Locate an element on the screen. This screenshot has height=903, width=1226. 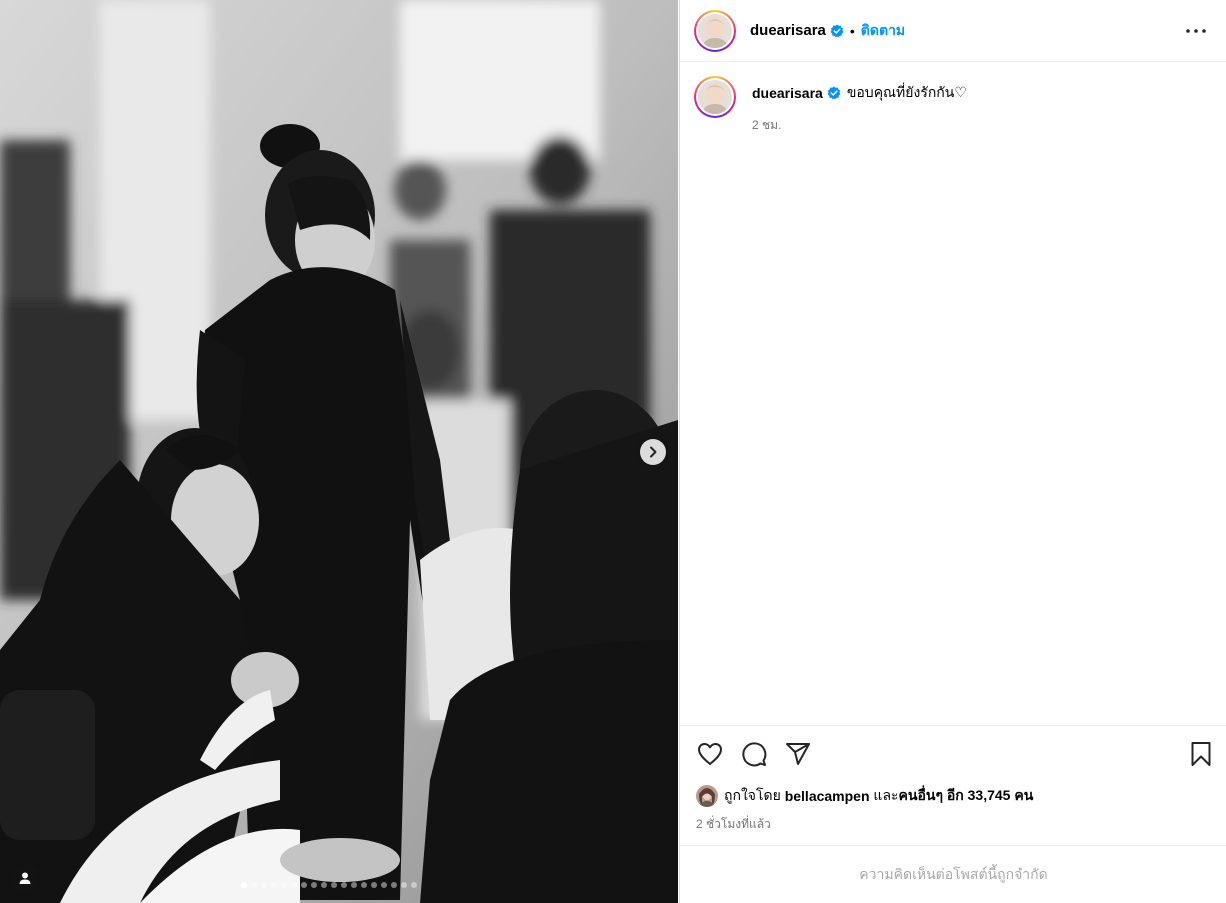
caption: duearisara ขอบคุณที่ยังรักกัน♡ 2 ชม. is located at coordinates (953, 98).